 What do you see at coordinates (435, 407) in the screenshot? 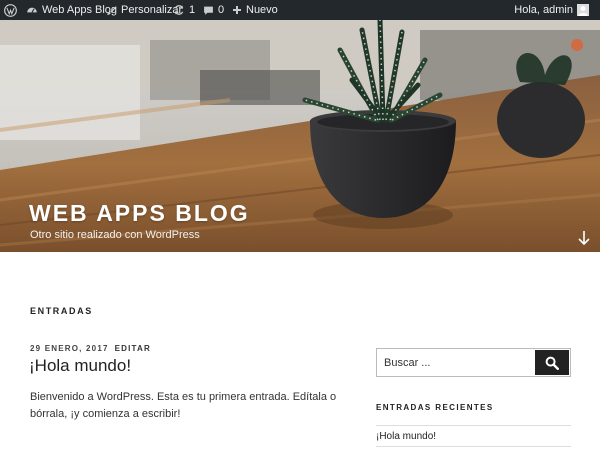
I see `recent-posts-title: ENTRADAS RECIENTES` at bounding box center [435, 407].